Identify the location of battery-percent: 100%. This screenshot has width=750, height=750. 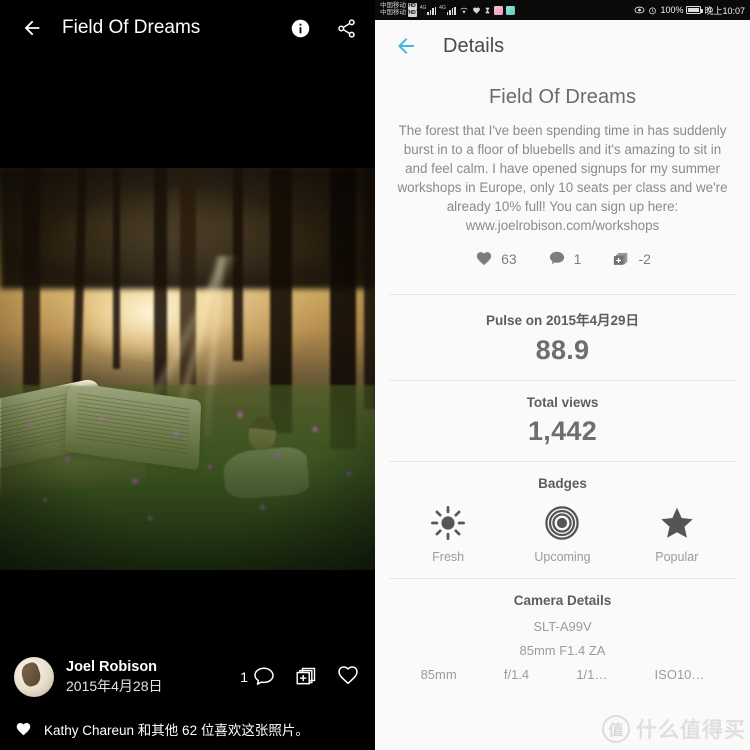
(672, 10).